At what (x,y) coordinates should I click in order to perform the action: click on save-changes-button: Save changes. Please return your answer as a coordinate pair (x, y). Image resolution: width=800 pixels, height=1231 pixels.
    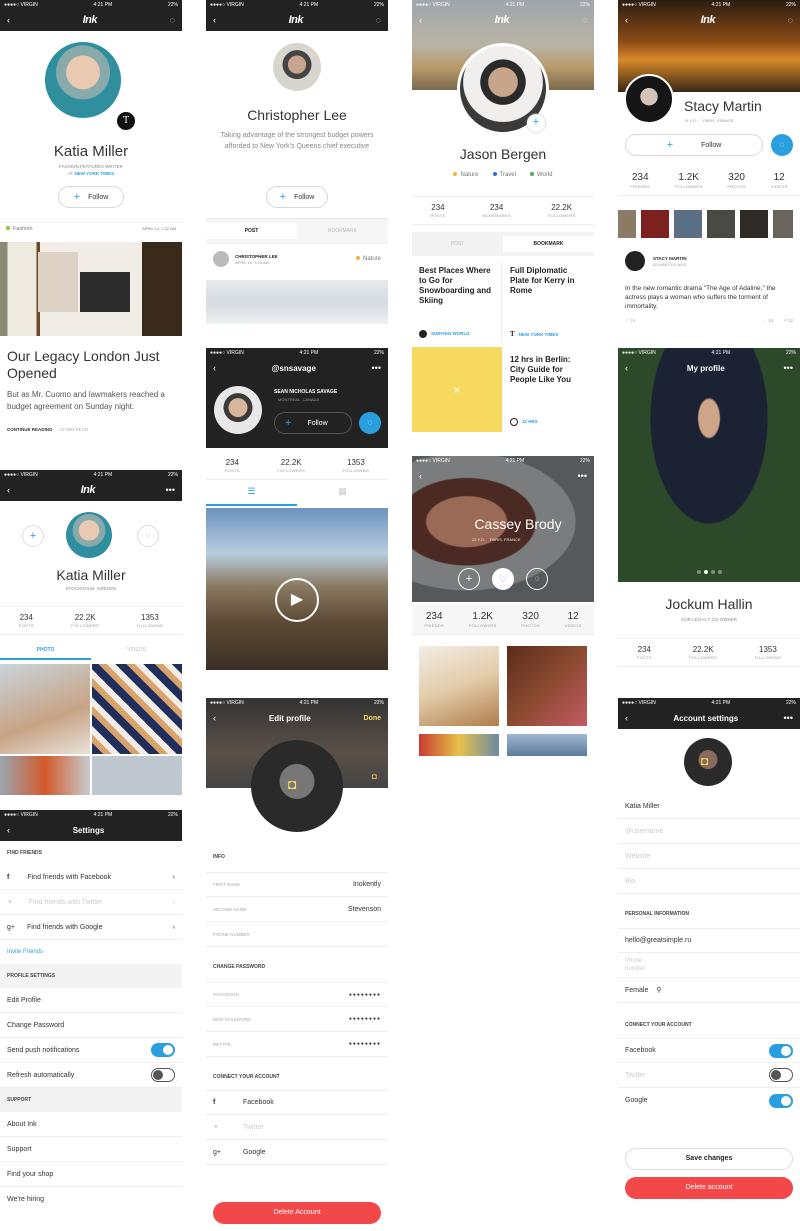
    Looking at the image, I should click on (709, 1159).